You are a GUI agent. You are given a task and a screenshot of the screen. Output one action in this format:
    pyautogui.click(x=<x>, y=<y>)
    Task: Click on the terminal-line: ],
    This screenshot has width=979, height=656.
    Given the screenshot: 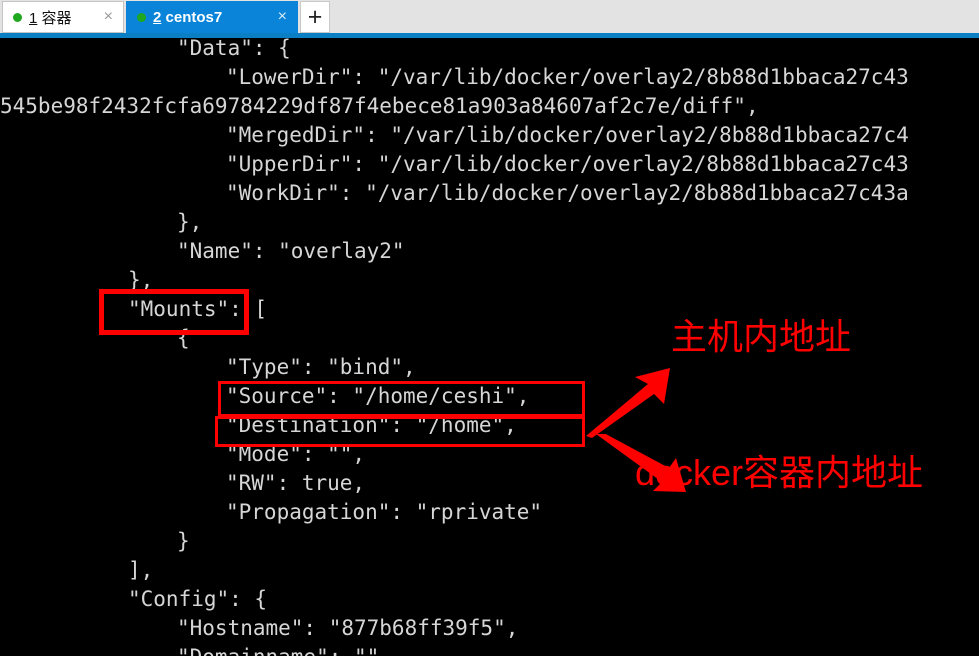 What is the action you would take?
    pyautogui.click(x=141, y=570)
    